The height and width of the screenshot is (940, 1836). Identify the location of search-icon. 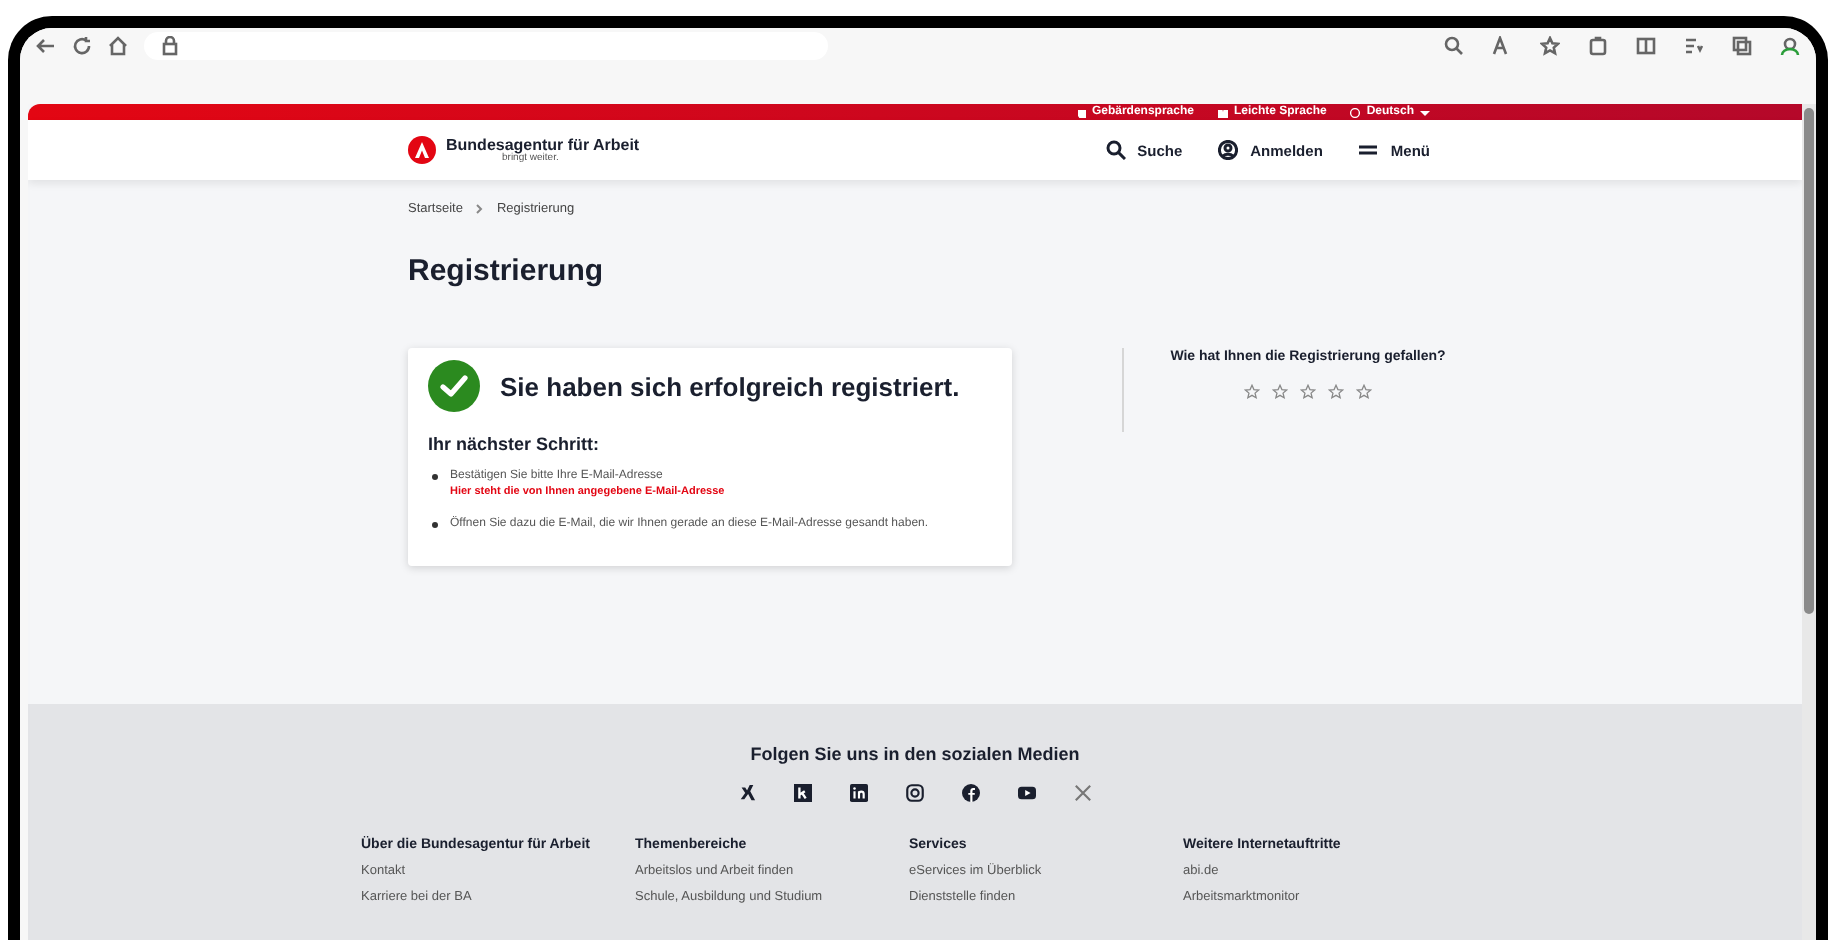
(1115, 150).